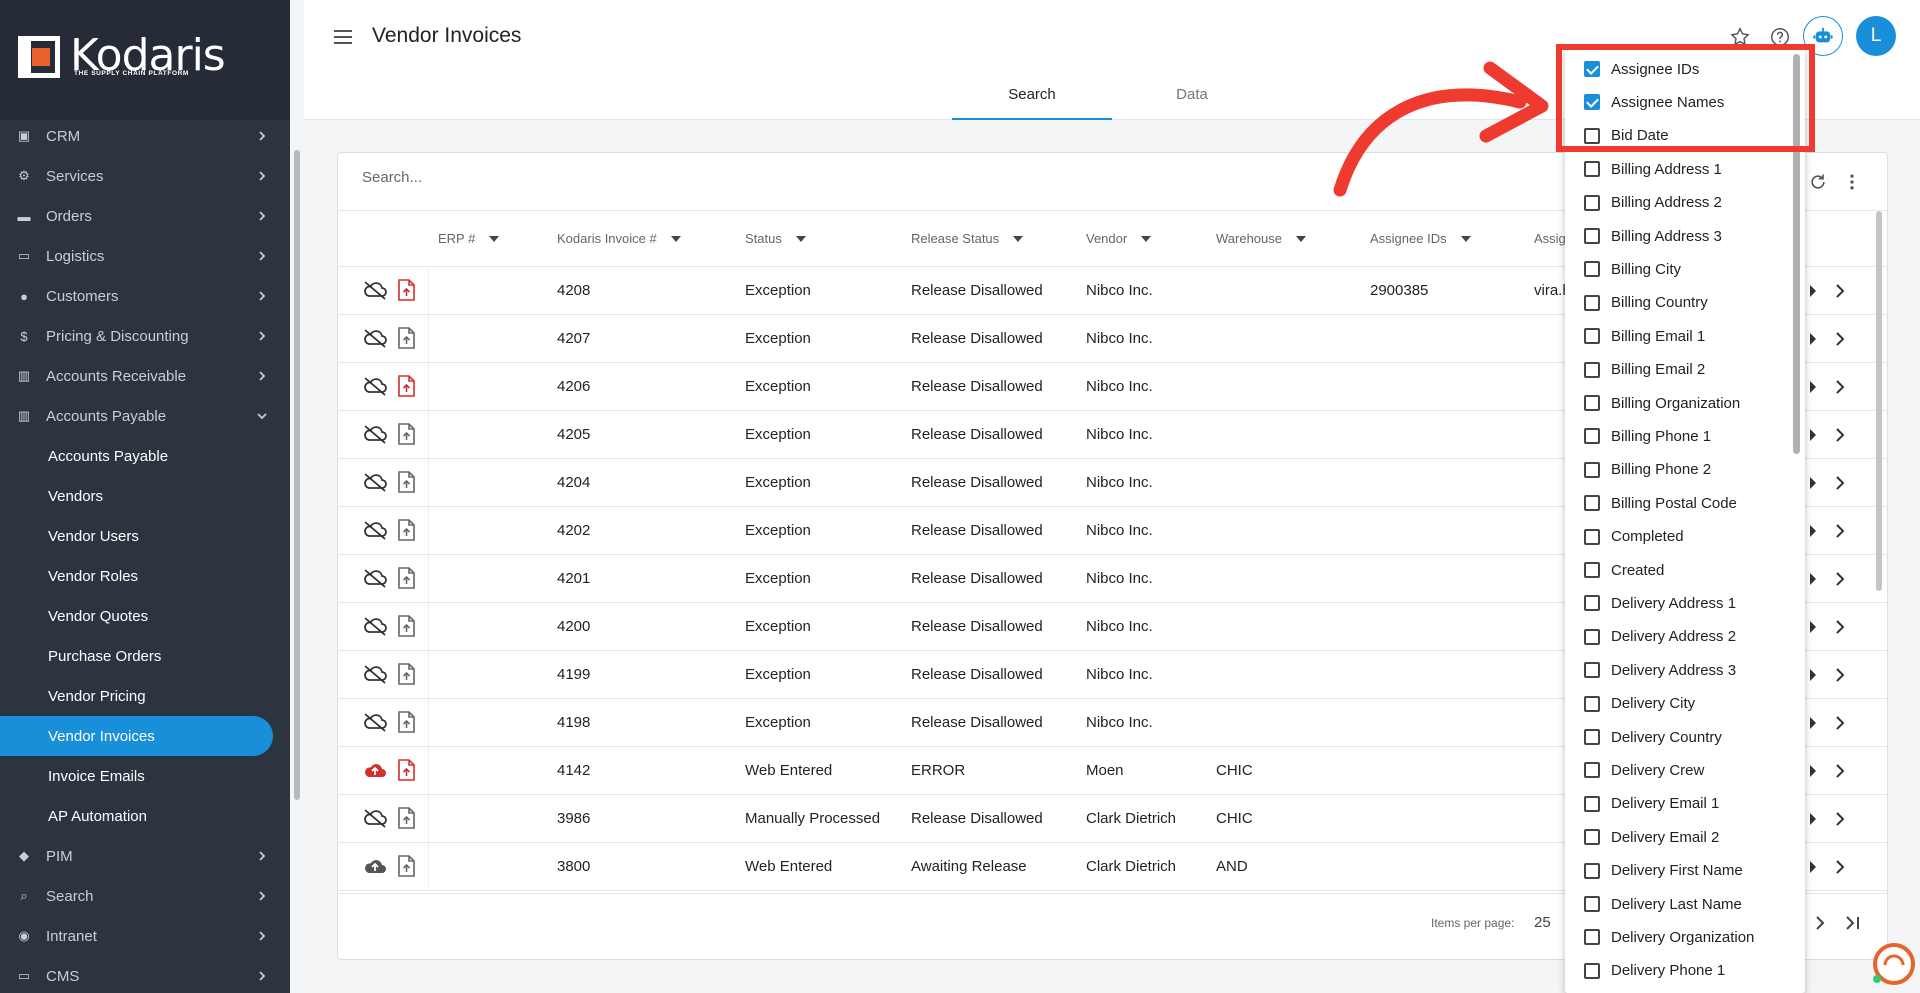  What do you see at coordinates (1820, 923) in the screenshot?
I see `next-page-icon` at bounding box center [1820, 923].